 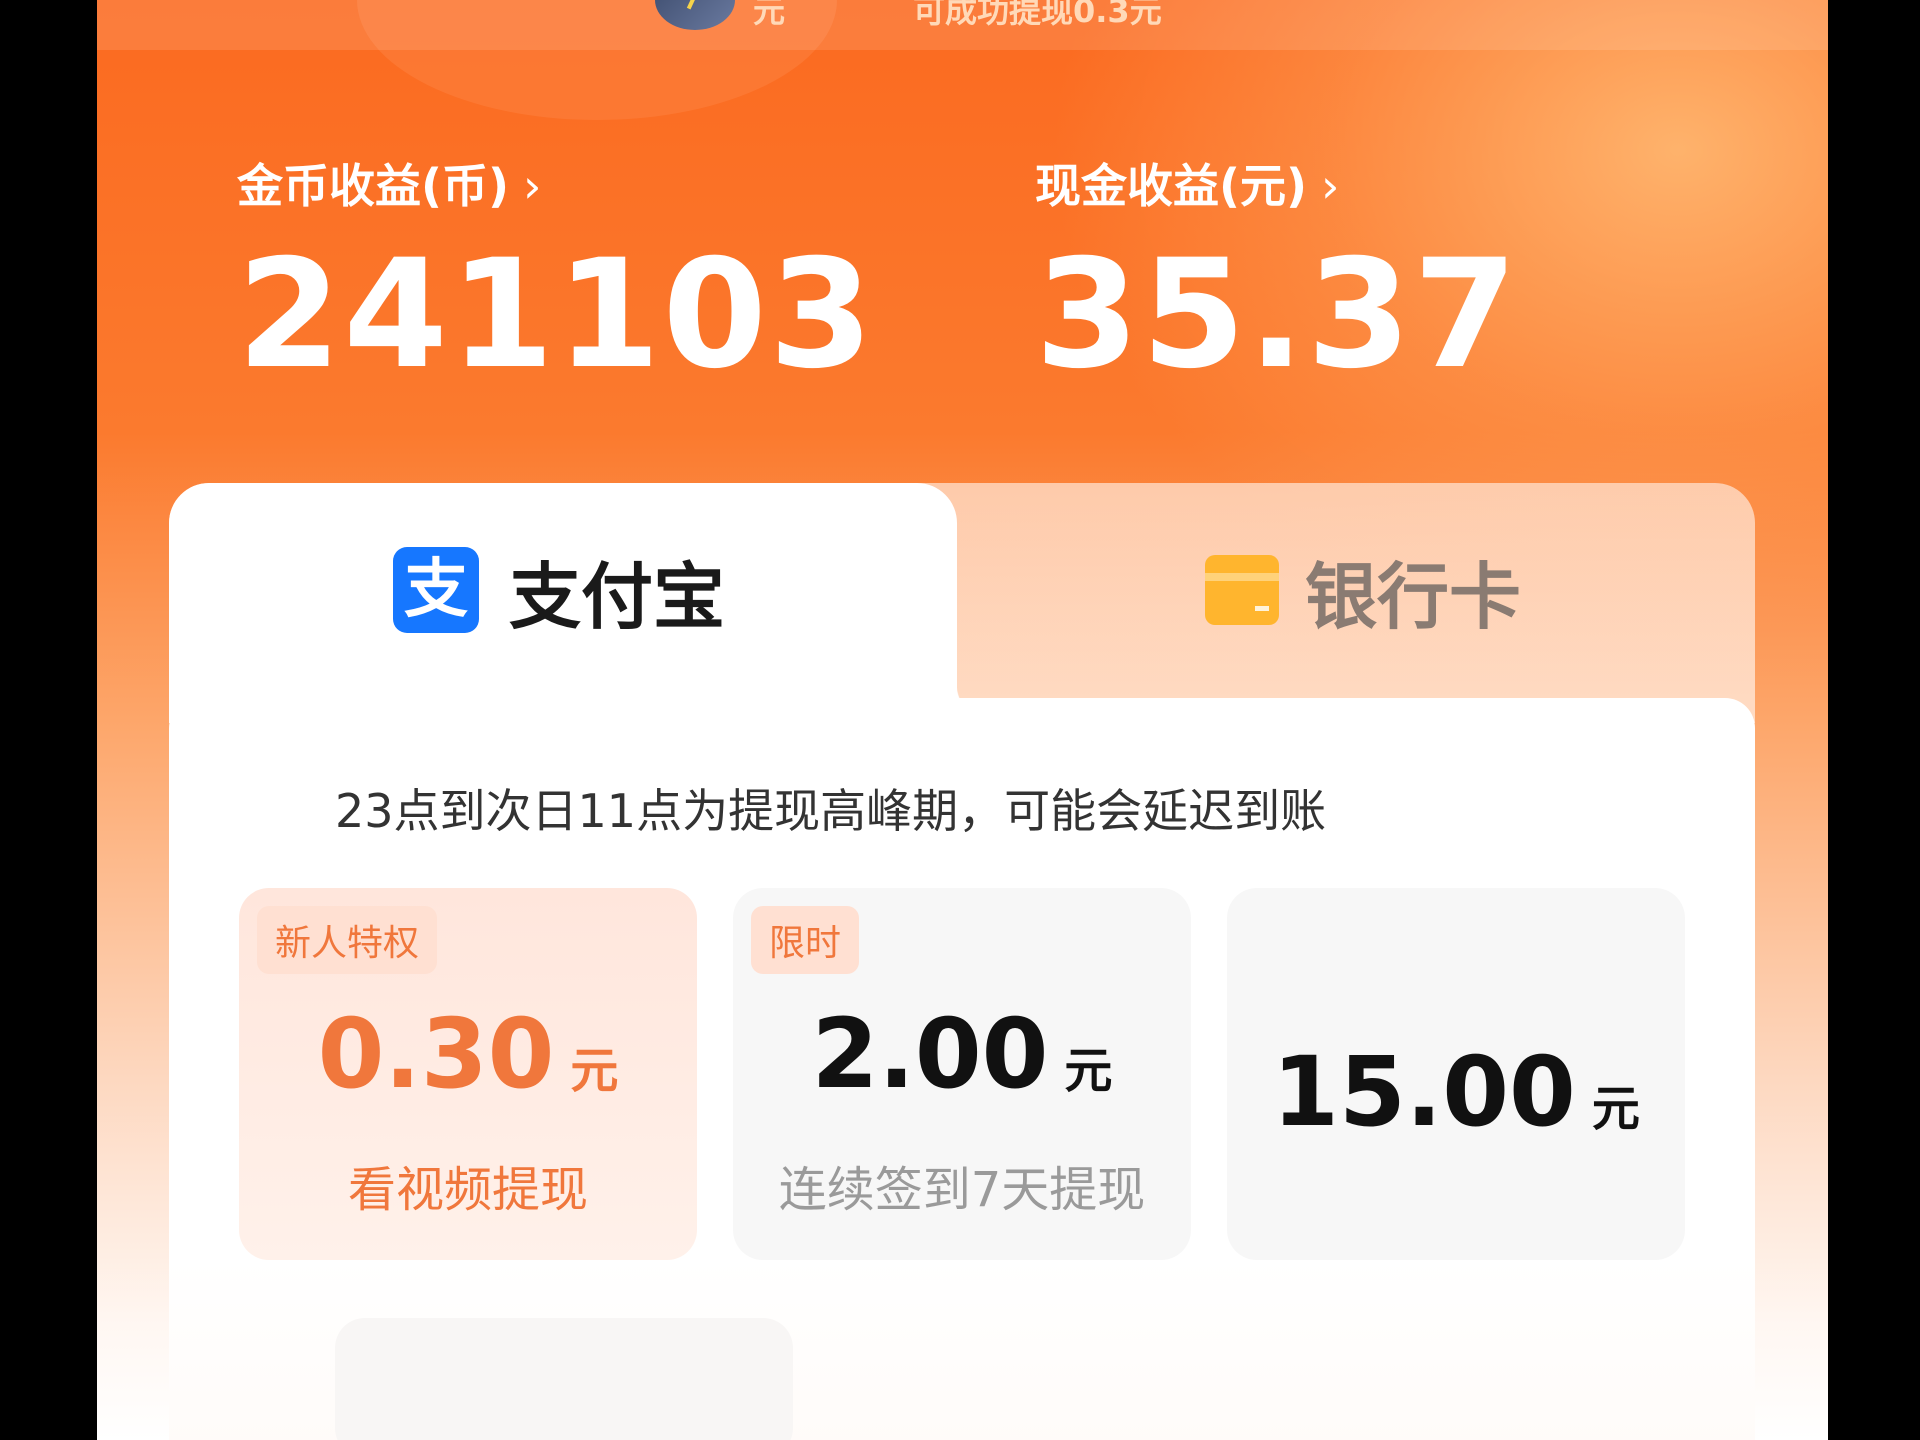 I want to click on withdraw-option-2.00: 限时 2.00 元 连续签到7天提现, so click(x=962, y=1074).